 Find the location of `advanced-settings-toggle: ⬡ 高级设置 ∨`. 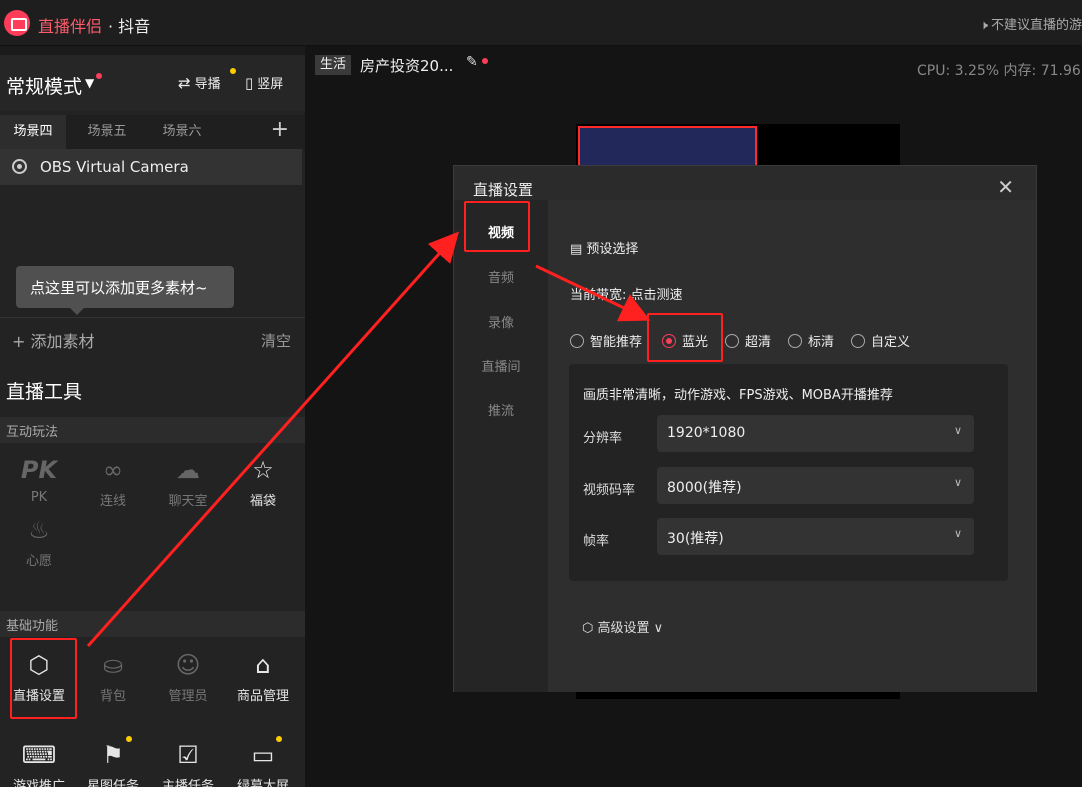

advanced-settings-toggle: ⬡ 高级设置 ∨ is located at coordinates (622, 626).